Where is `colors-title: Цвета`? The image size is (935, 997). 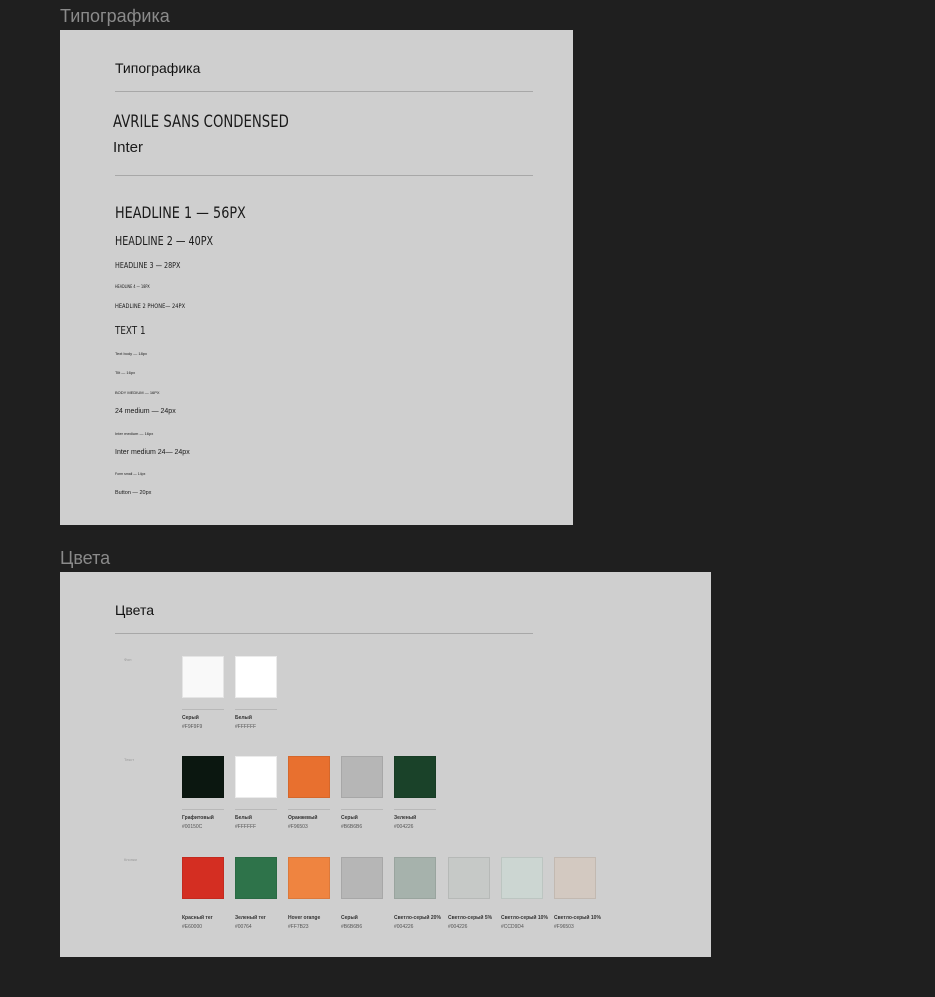 colors-title: Цвета is located at coordinates (134, 610).